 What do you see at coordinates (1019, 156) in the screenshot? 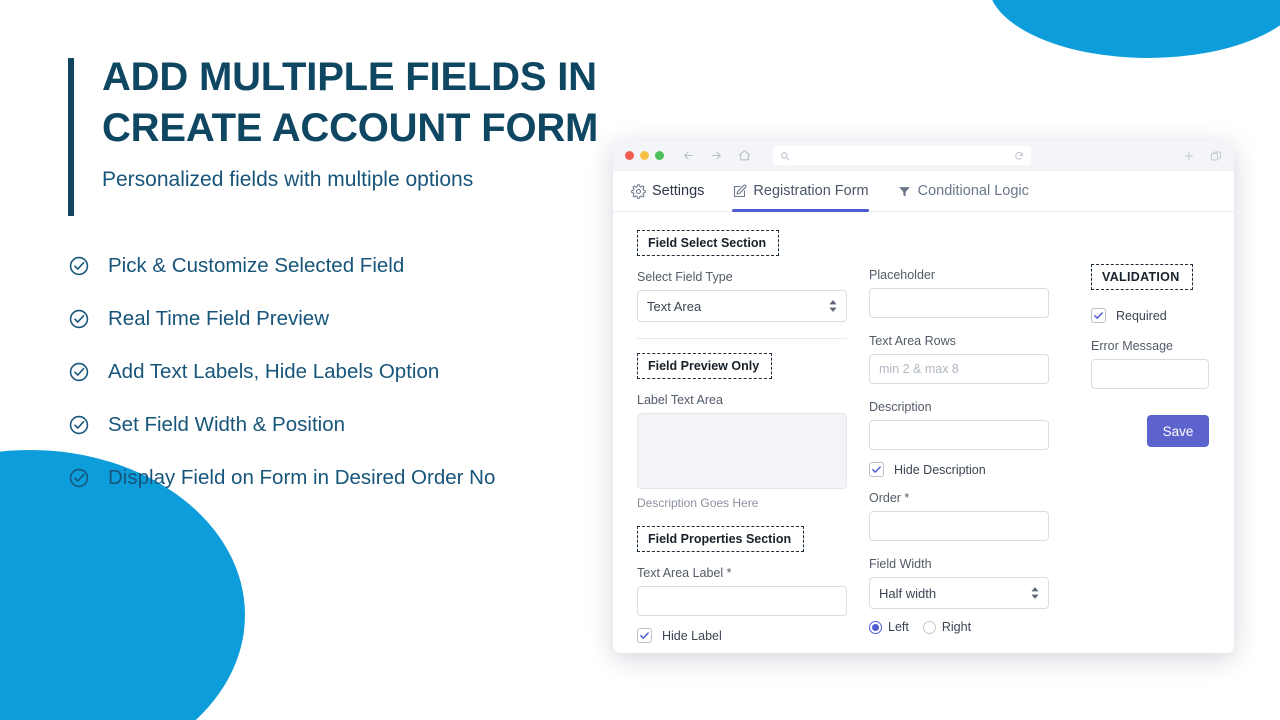
I see `reload-icon` at bounding box center [1019, 156].